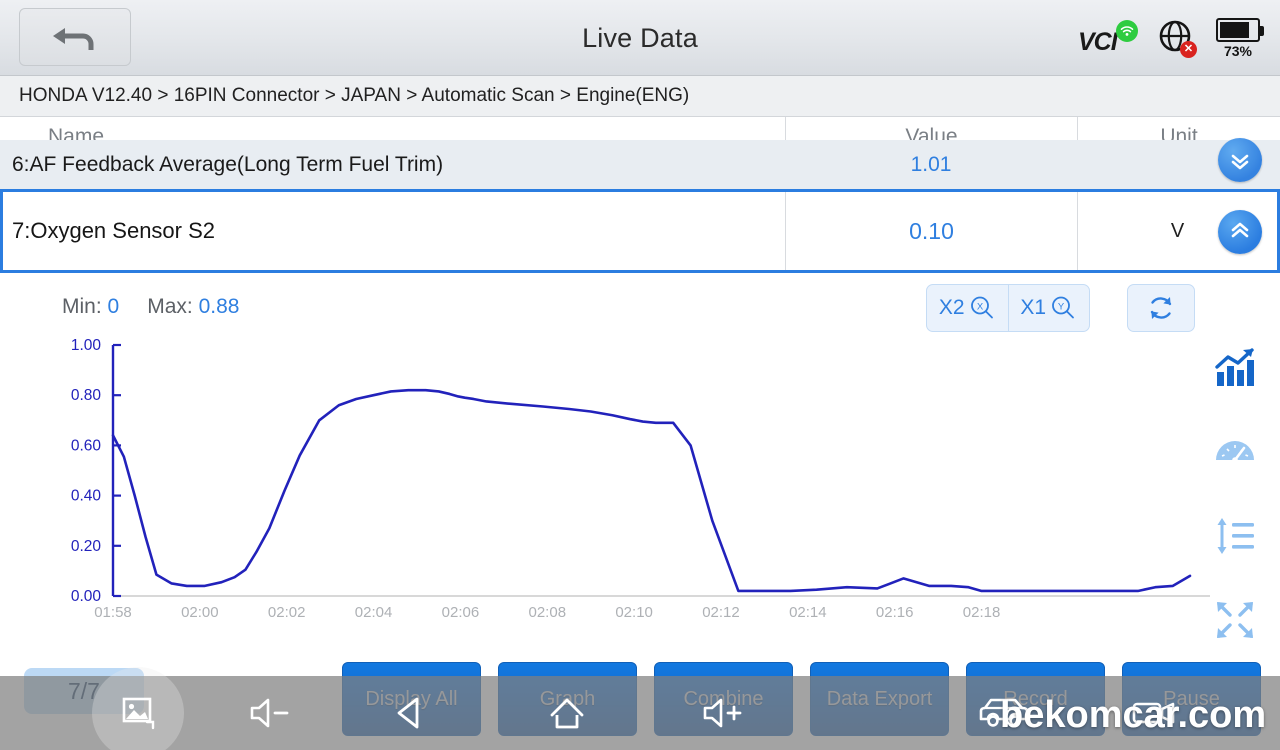  Describe the element at coordinates (113, 306) in the screenshot. I see `min-value: 0` at that location.